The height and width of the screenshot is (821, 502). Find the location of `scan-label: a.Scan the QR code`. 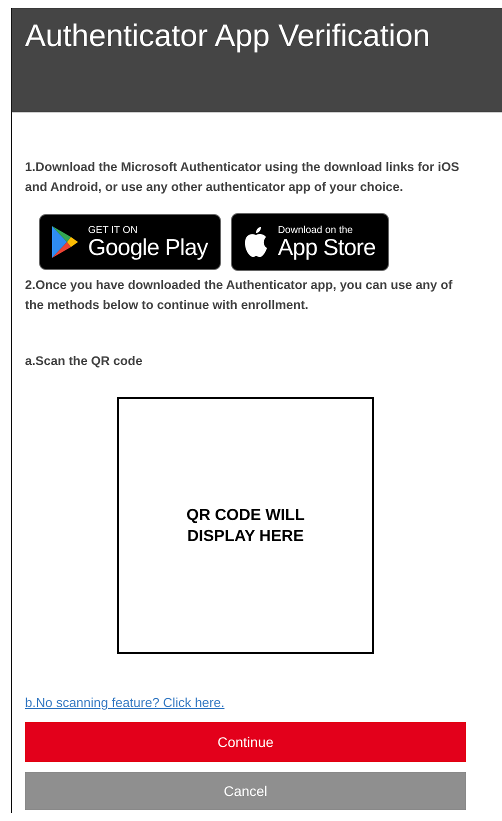

scan-label: a.Scan the QR code is located at coordinates (84, 361).